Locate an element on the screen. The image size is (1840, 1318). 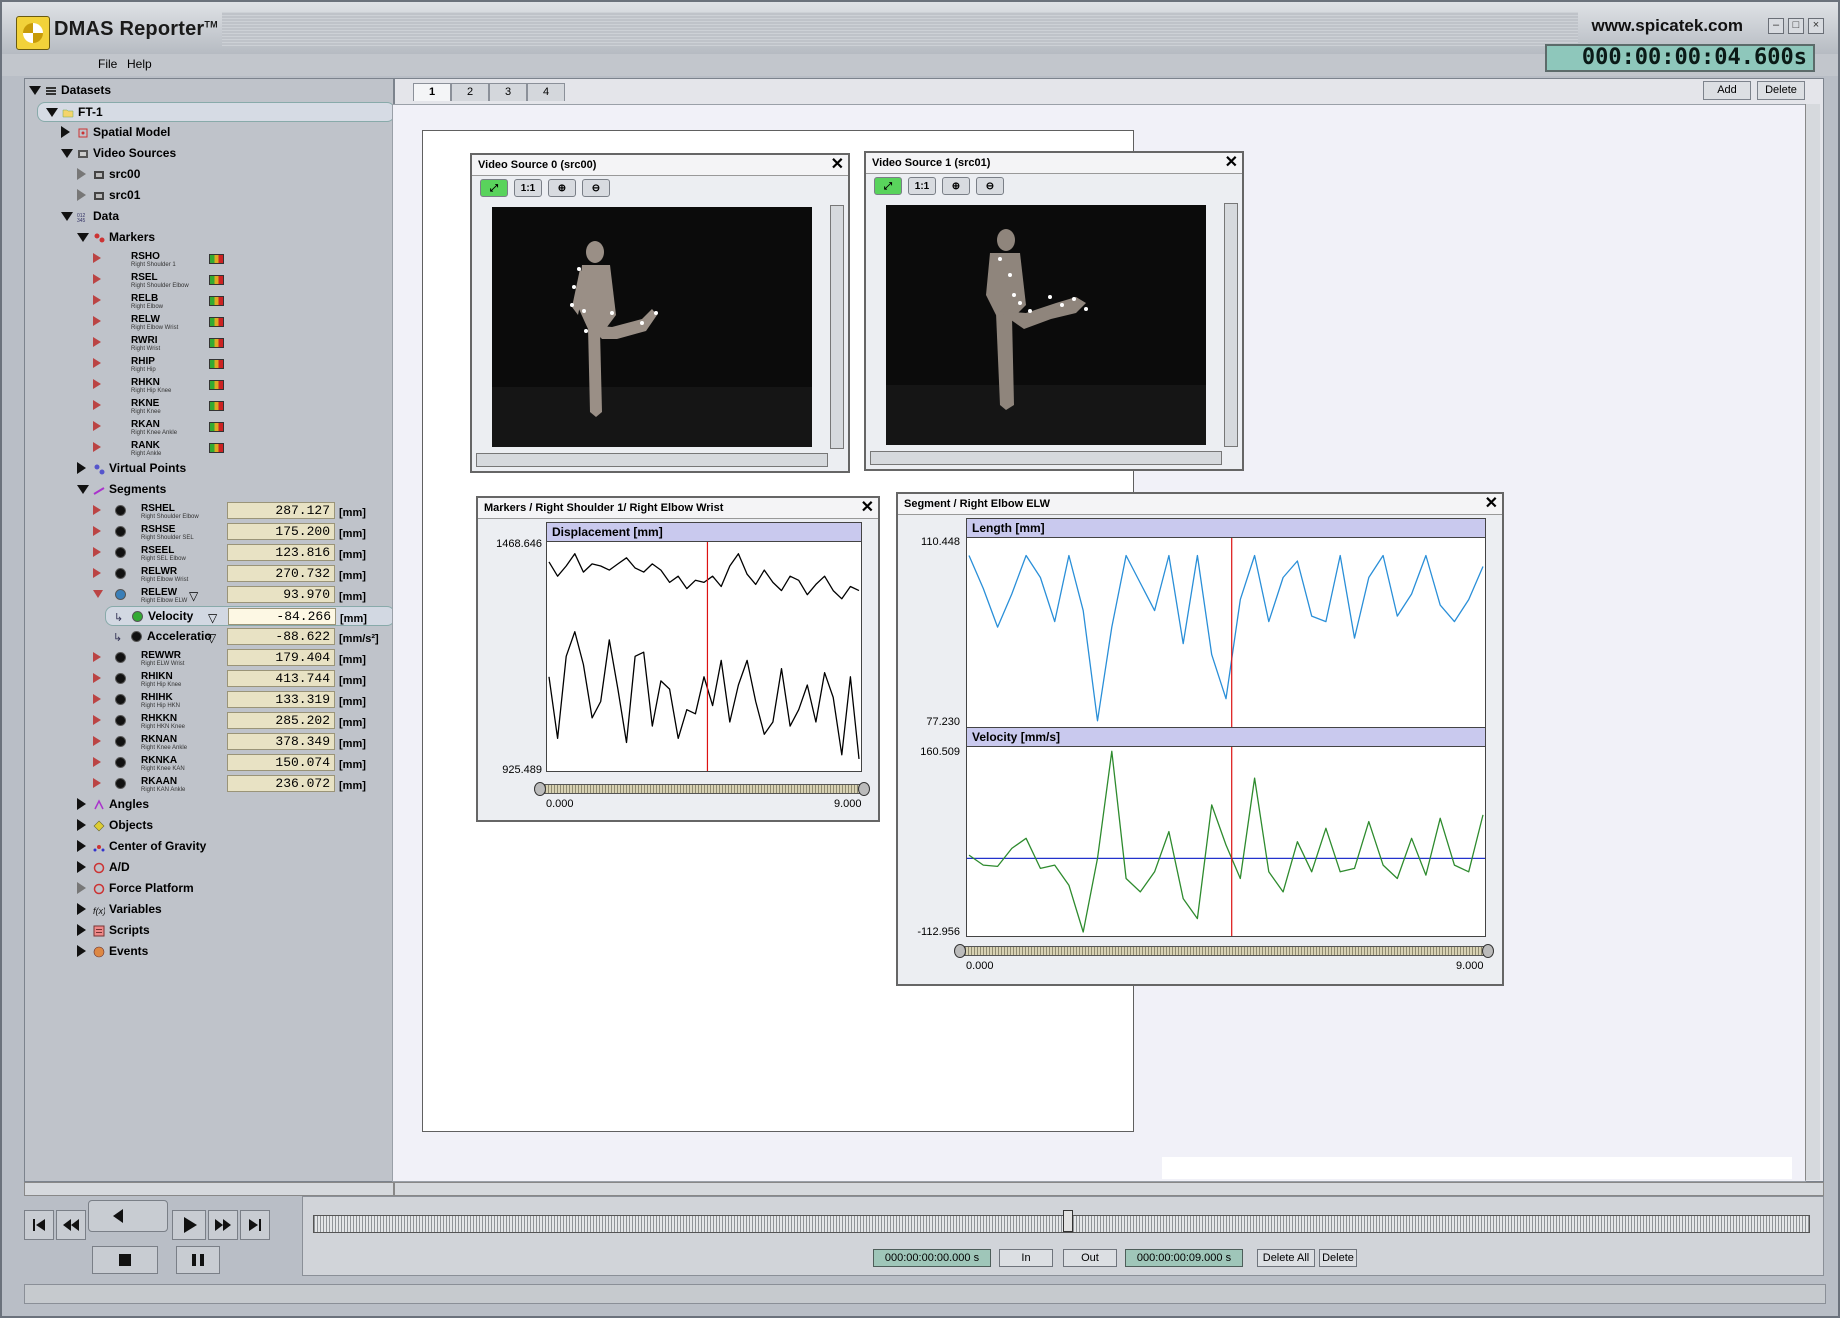
tree-src01: src01 is located at coordinates (209, 195).